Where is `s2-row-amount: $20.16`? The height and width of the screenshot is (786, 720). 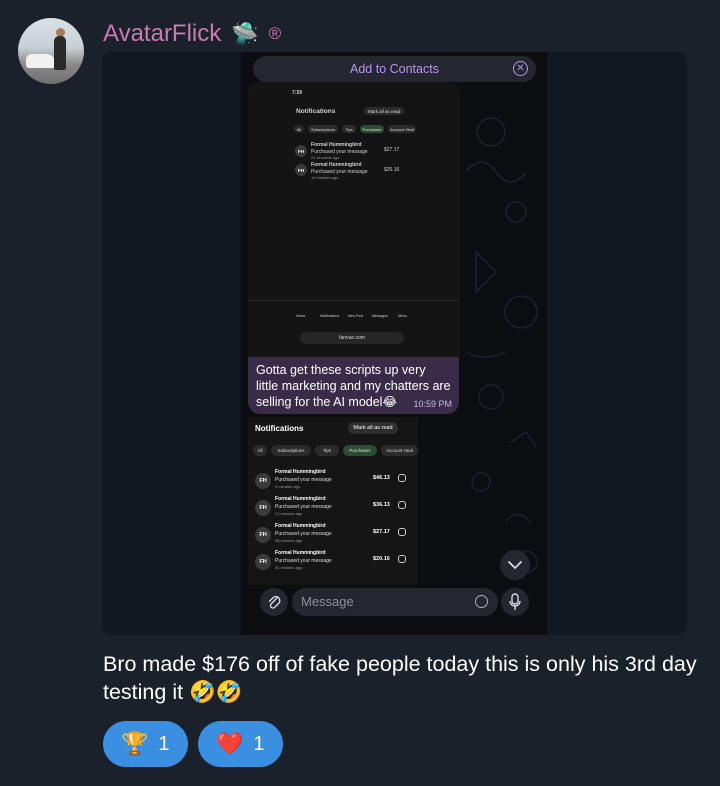 s2-row-amount: $20.16 is located at coordinates (381, 559).